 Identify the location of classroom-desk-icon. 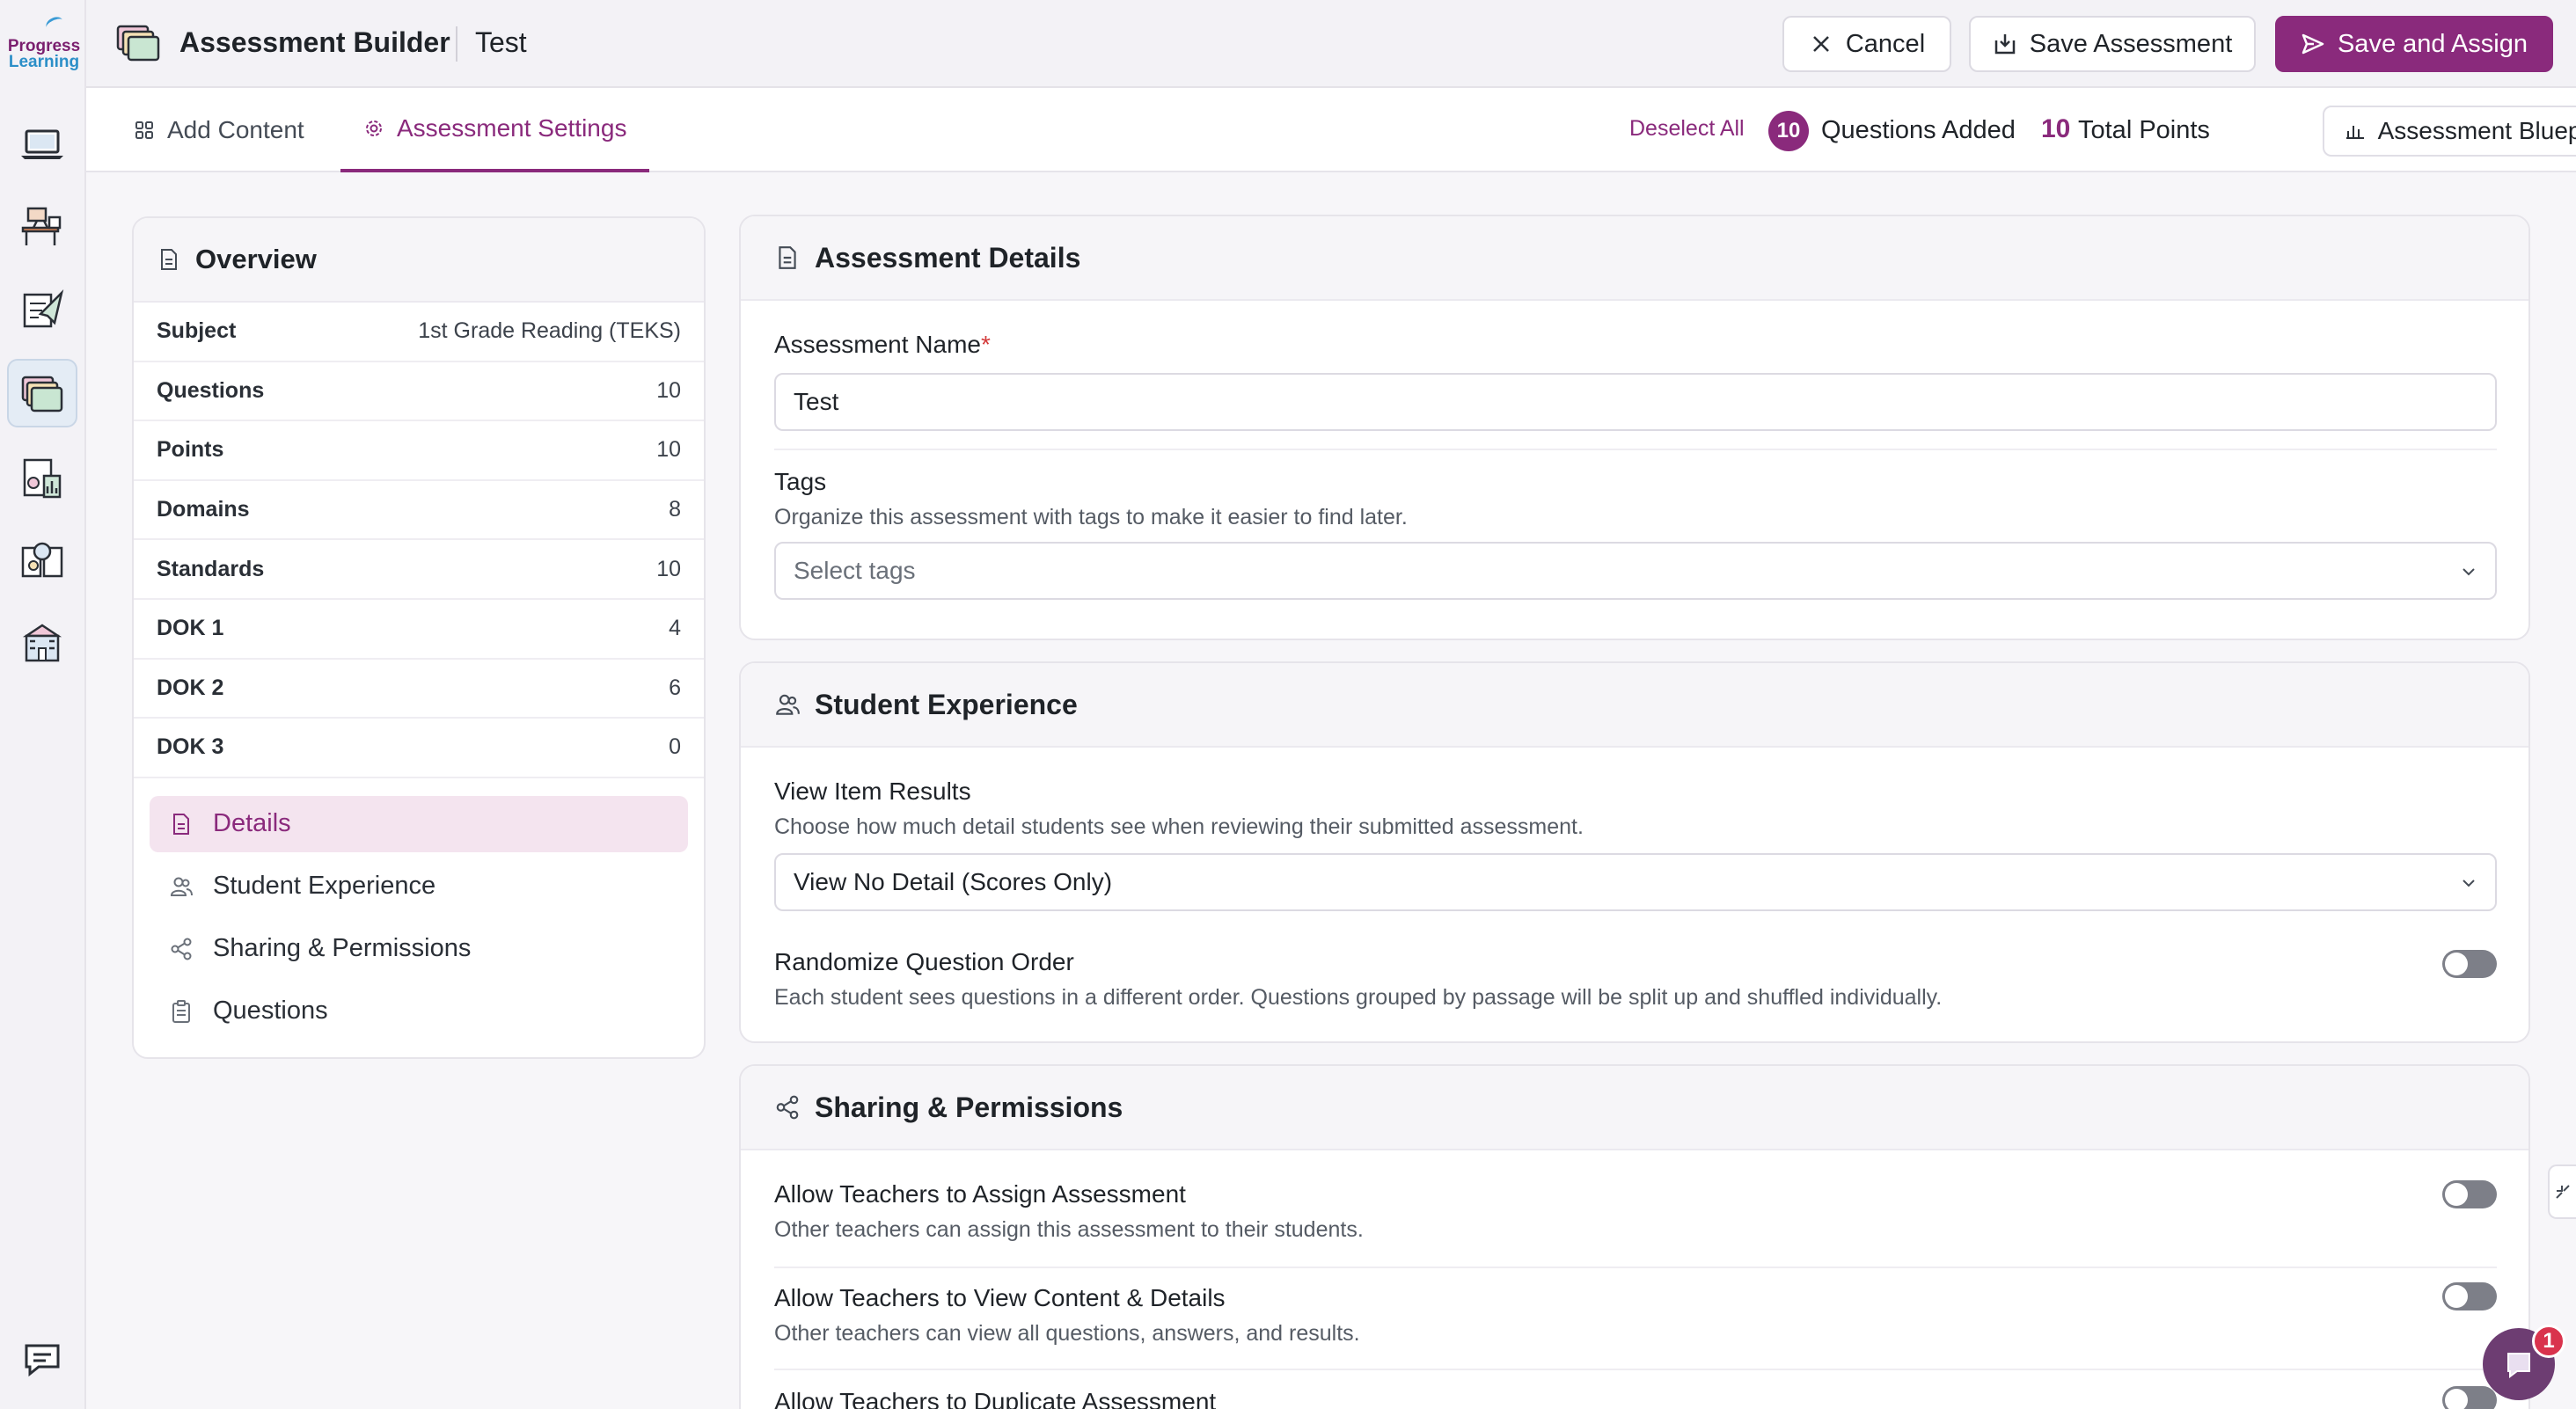
(41, 226).